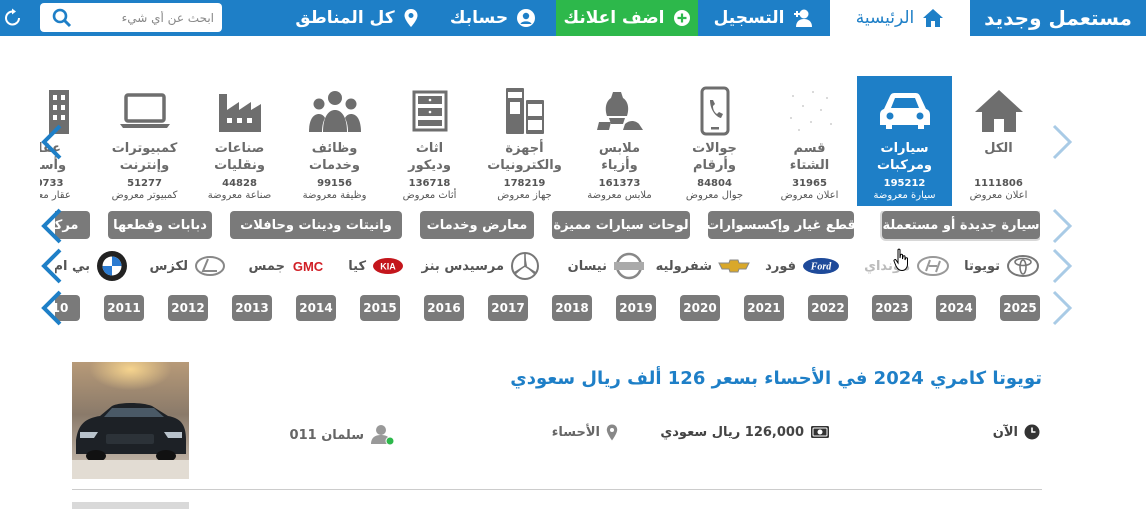 Image resolution: width=1146 pixels, height=509 pixels. What do you see at coordinates (1002, 266) in the screenshot?
I see `brand-toyota: تويوتا` at bounding box center [1002, 266].